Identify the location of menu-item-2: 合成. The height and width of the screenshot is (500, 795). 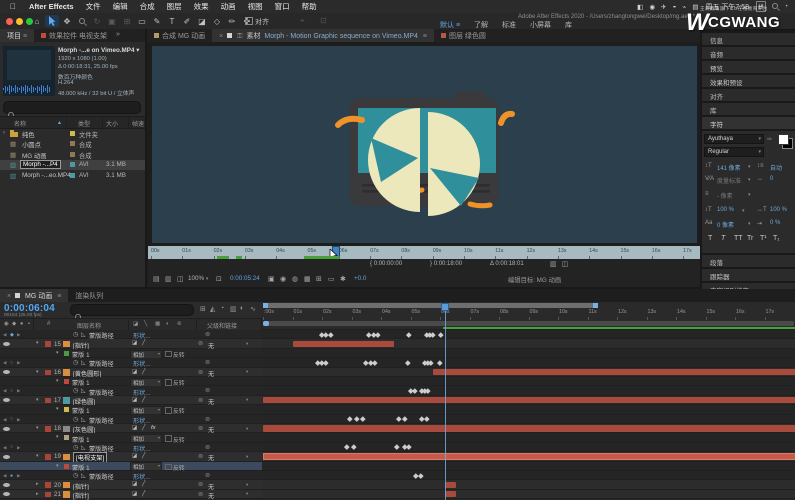
(147, 6).